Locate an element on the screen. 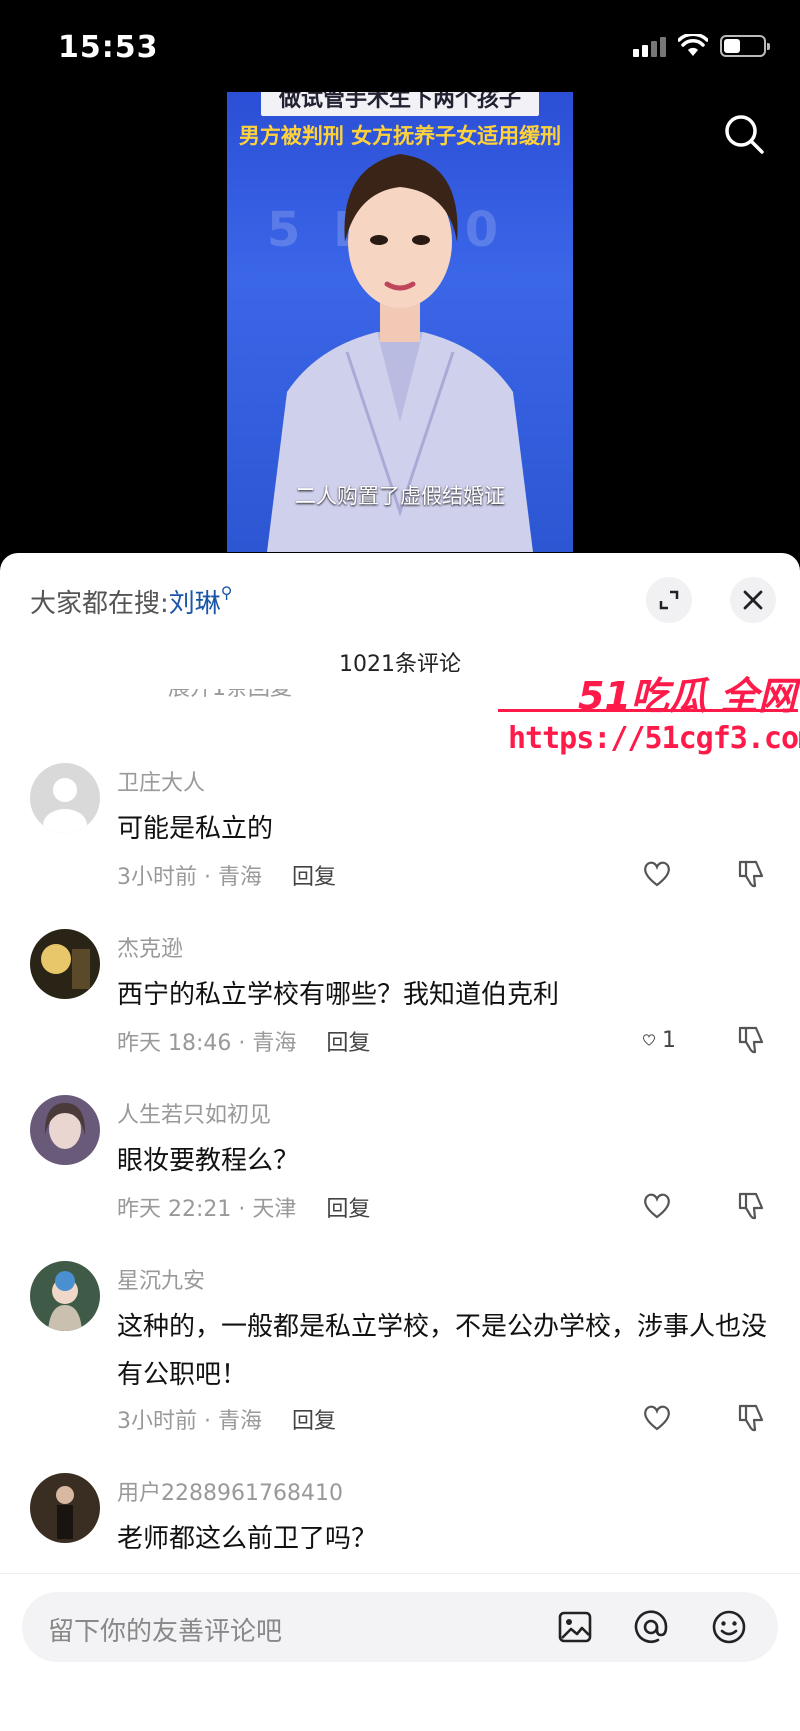  status-time: 15:53 is located at coordinates (108, 47).